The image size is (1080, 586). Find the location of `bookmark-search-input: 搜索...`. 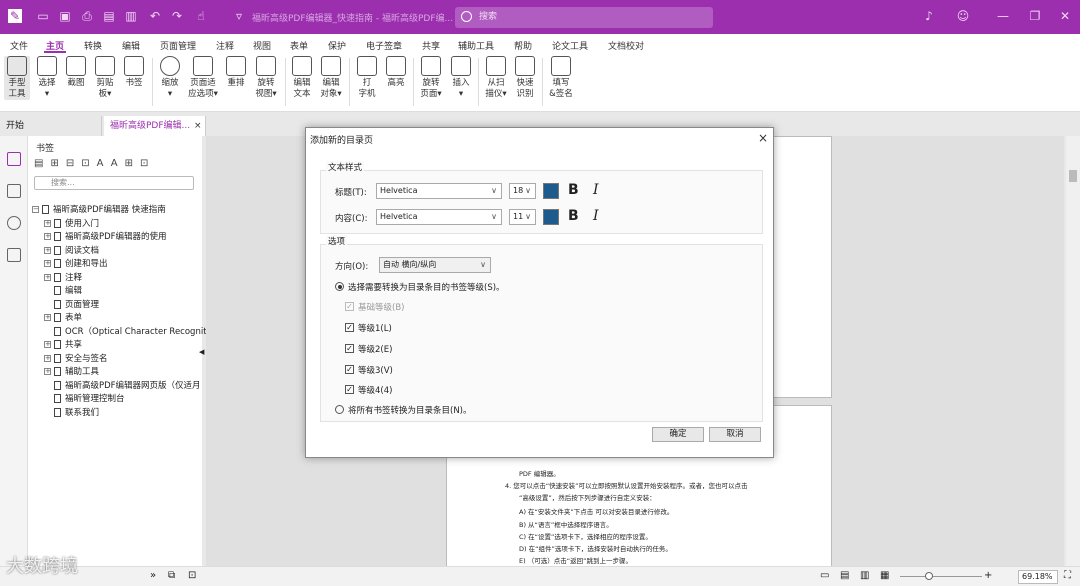

bookmark-search-input: 搜索... is located at coordinates (114, 183).